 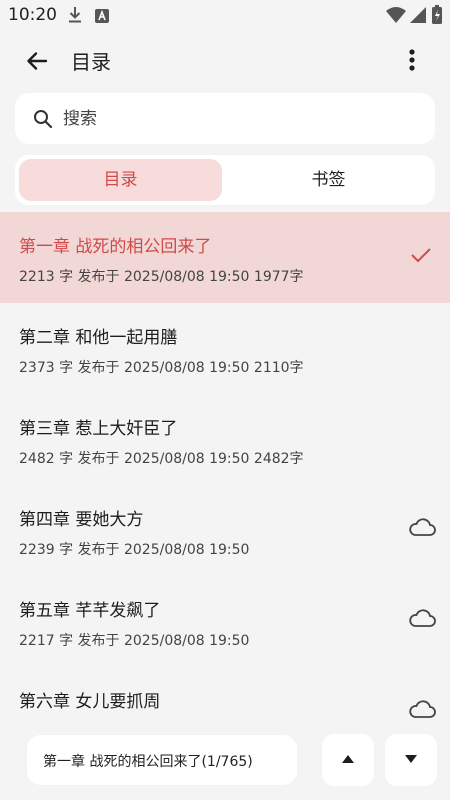 What do you see at coordinates (225, 16) in the screenshot?
I see `status-bar: 10:20` at bounding box center [225, 16].